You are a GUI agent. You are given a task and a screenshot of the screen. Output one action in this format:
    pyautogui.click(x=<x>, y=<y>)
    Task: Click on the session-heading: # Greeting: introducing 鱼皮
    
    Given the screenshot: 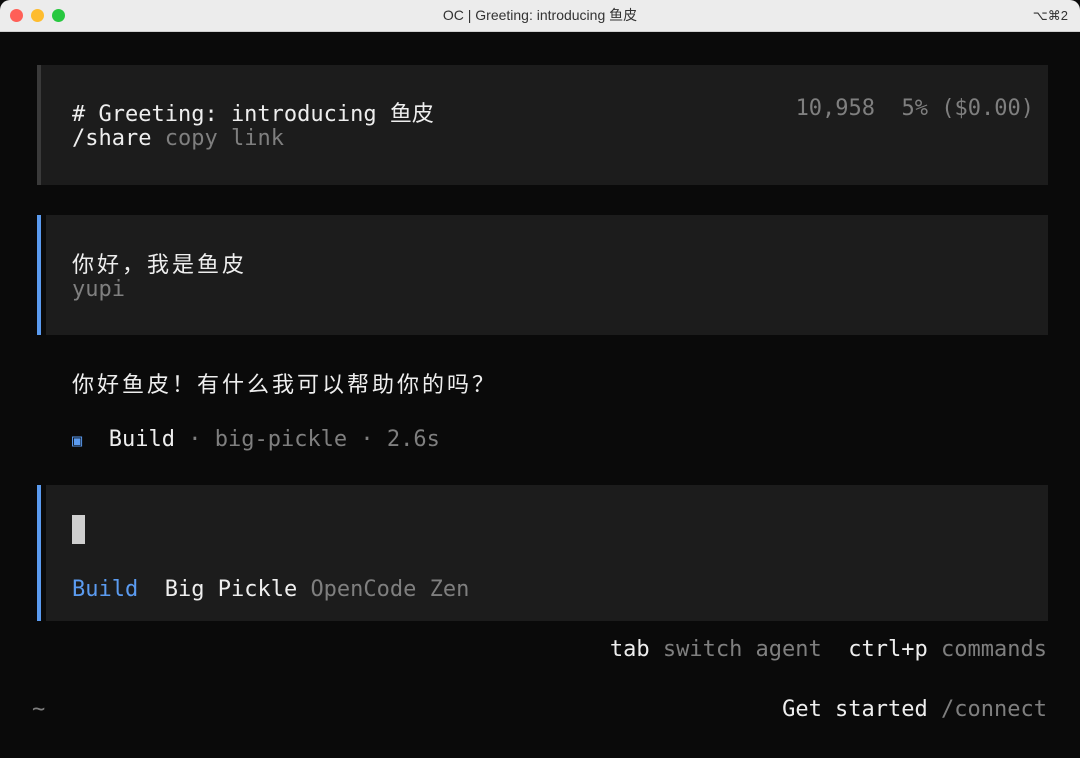 What is the action you would take?
    pyautogui.click(x=253, y=114)
    